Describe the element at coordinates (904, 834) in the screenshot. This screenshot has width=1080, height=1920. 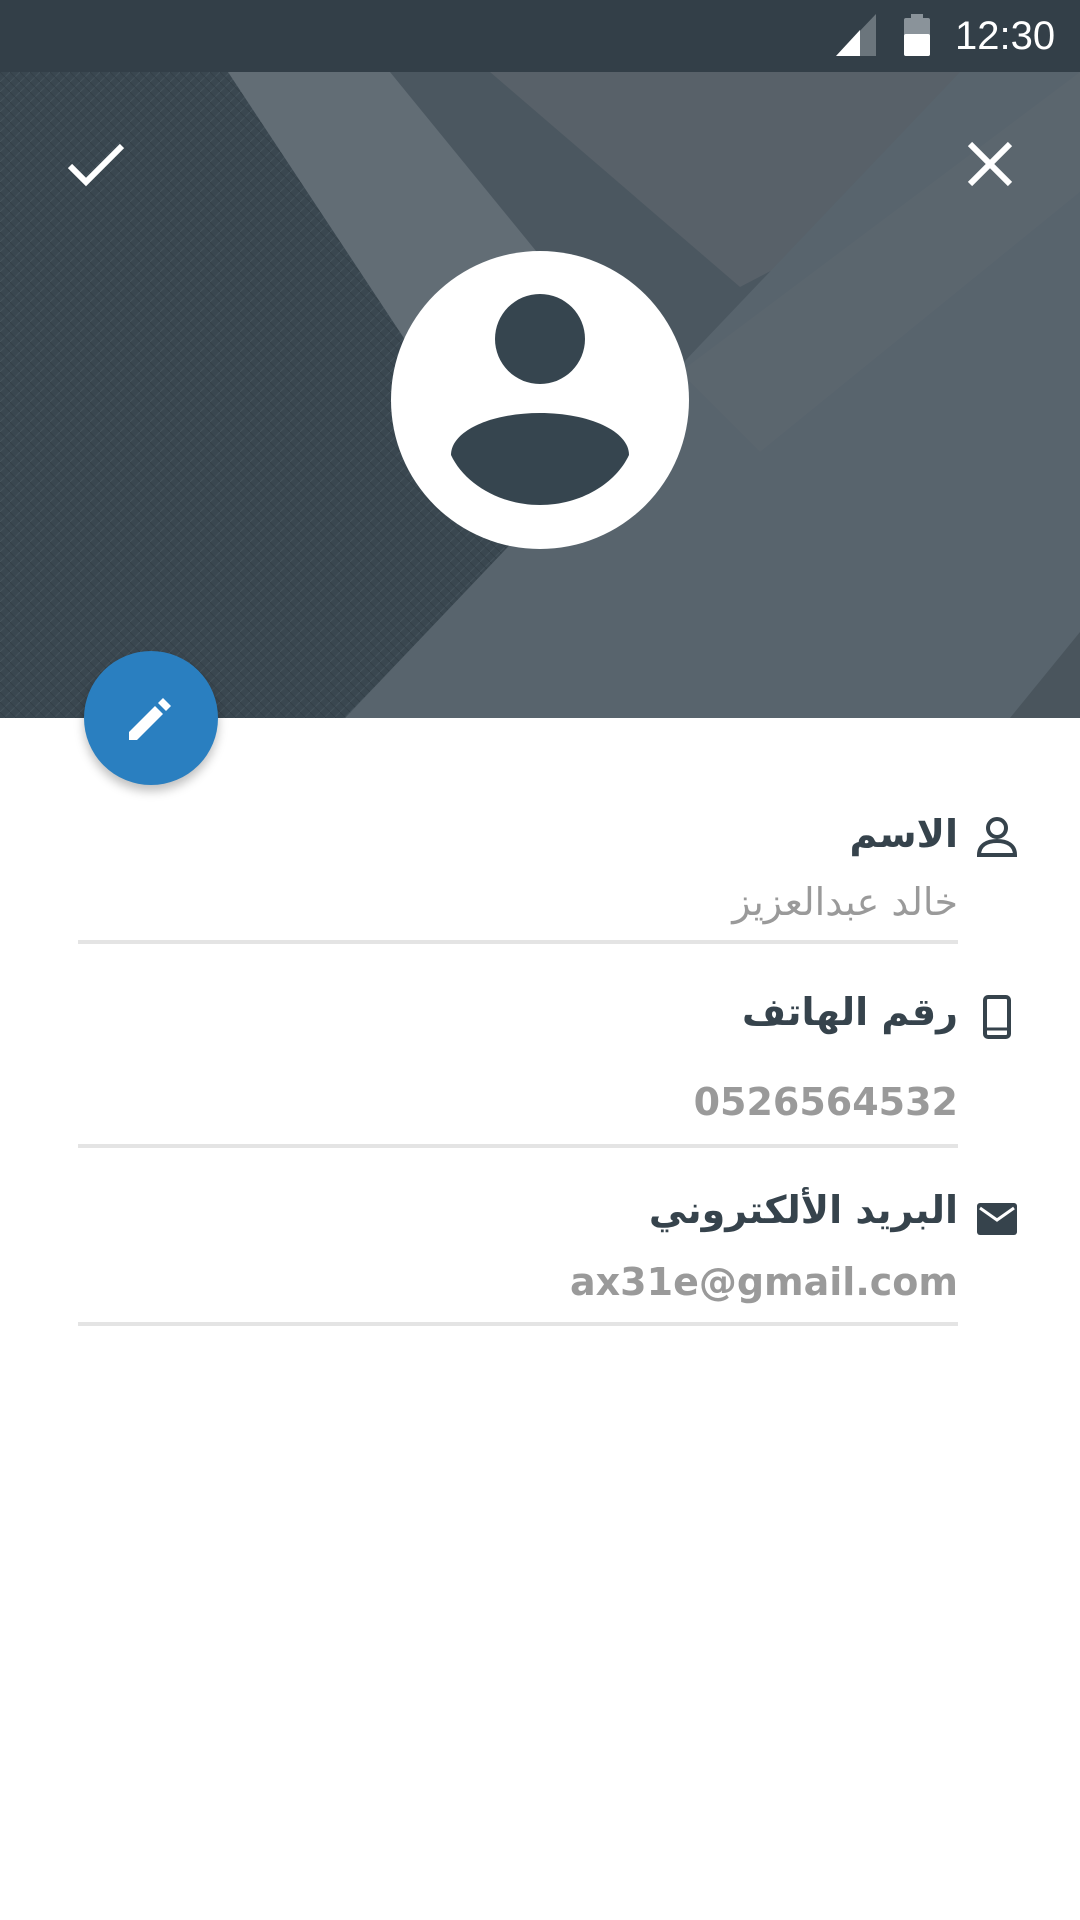
I see `name-label: الاسم` at that location.